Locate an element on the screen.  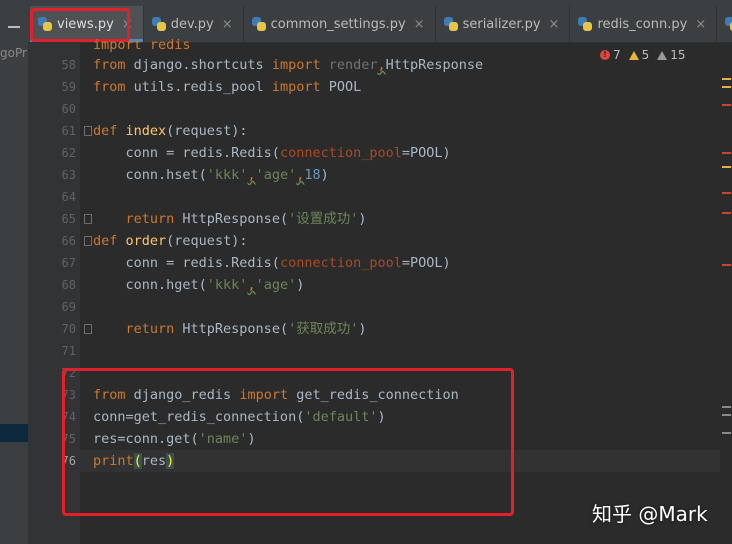
code-line-61: def index(request): is located at coordinates (170, 131).